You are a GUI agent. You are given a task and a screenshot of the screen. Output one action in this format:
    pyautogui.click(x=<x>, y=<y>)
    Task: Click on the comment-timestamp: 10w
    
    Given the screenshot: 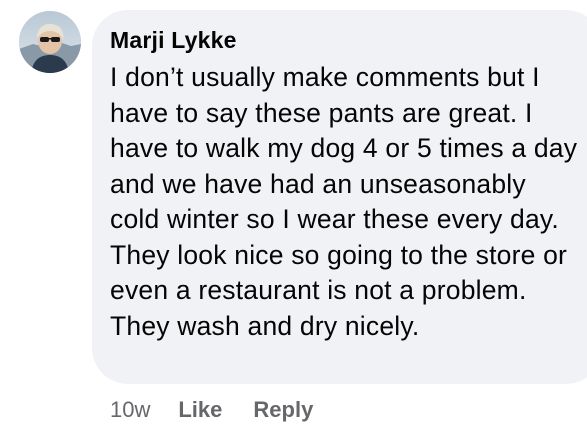 What is the action you would take?
    pyautogui.click(x=130, y=410)
    